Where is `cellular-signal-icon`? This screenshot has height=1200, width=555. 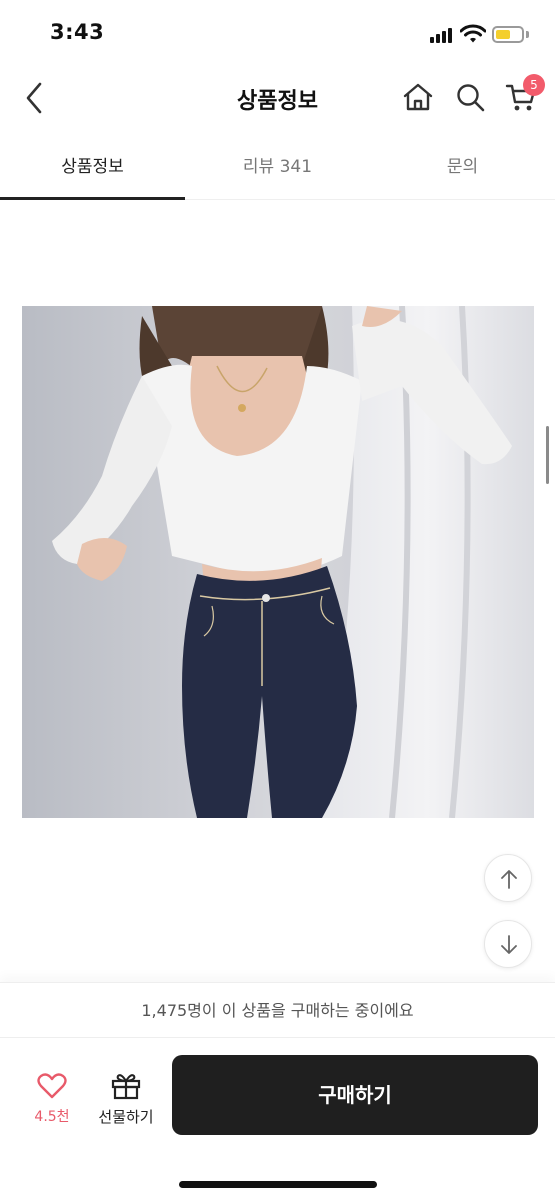 cellular-signal-icon is located at coordinates (442, 35).